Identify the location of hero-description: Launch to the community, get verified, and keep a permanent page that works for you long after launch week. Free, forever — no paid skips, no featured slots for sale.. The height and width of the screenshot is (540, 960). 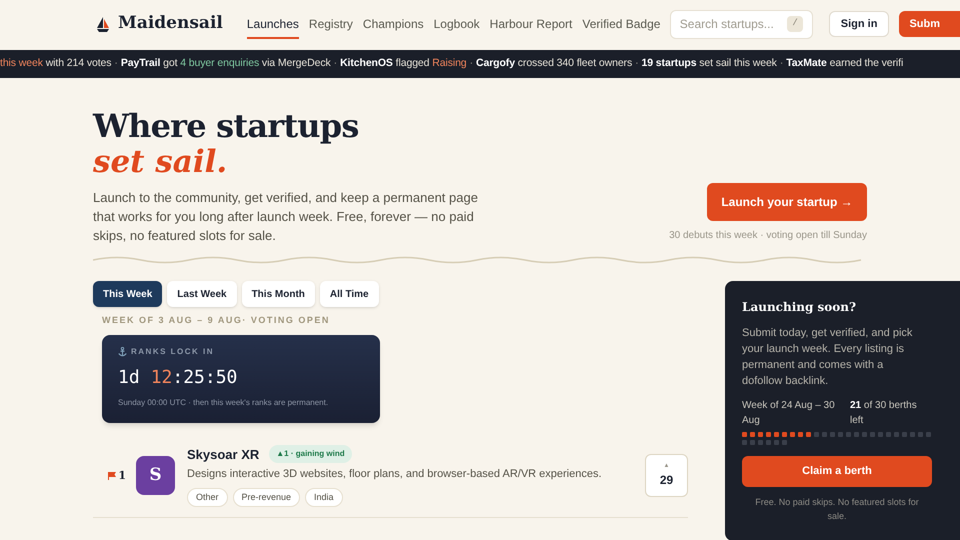
(286, 217).